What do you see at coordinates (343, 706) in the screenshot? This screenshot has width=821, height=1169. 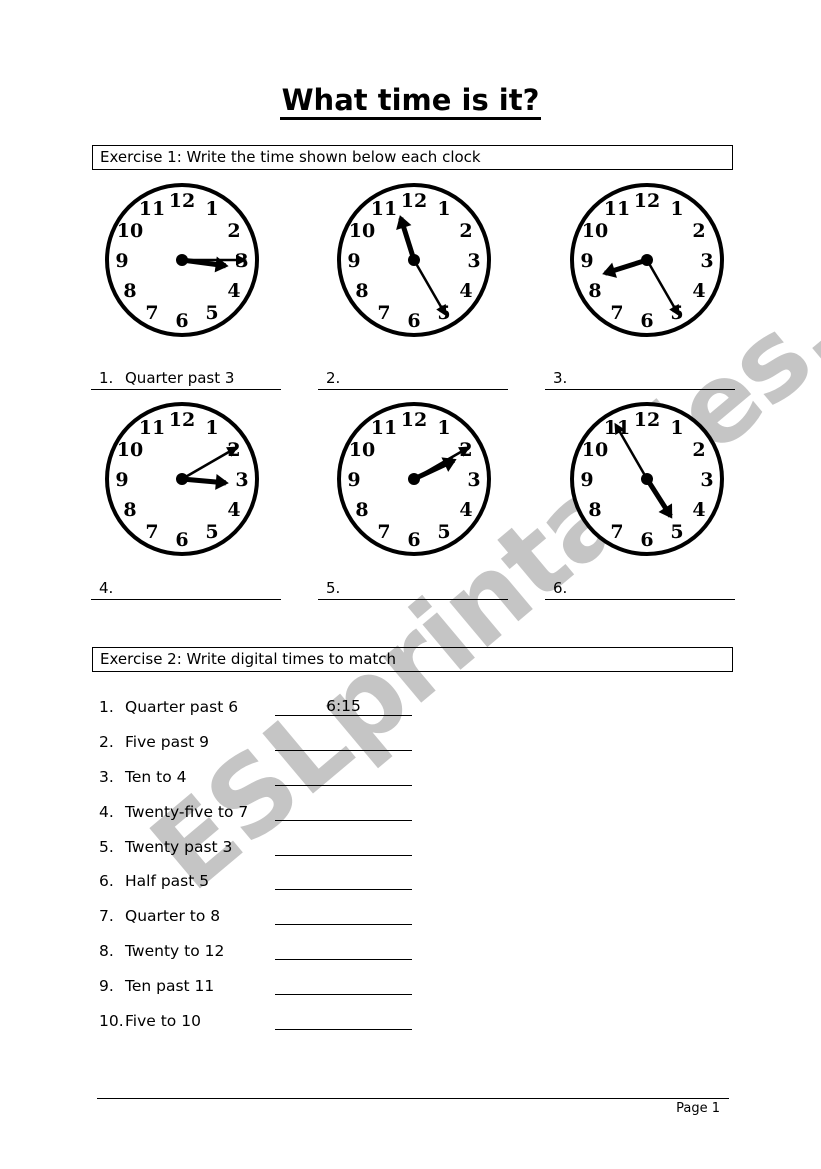 I see `answer-line-1: 6:15` at bounding box center [343, 706].